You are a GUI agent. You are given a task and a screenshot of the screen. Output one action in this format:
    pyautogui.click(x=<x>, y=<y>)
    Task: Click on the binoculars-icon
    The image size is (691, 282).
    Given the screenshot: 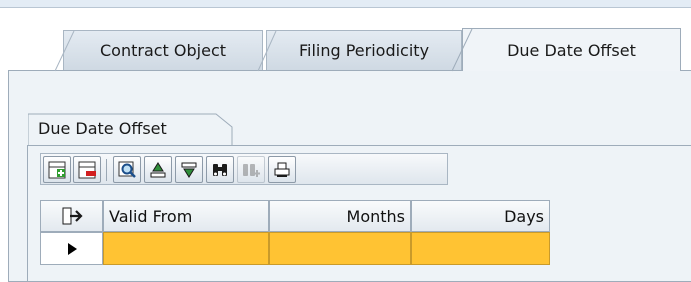 What is the action you would take?
    pyautogui.click(x=220, y=169)
    